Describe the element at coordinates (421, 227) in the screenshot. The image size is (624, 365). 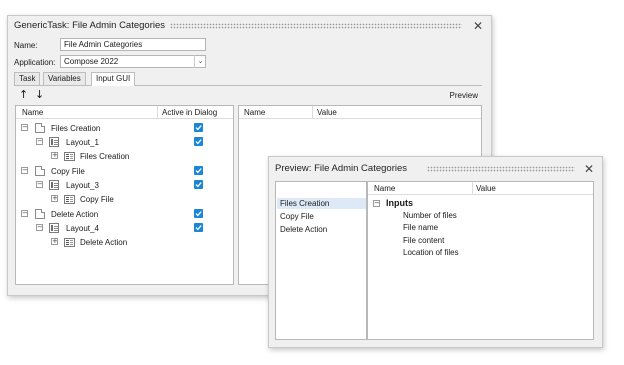
I see `input-row-label: File name` at that location.